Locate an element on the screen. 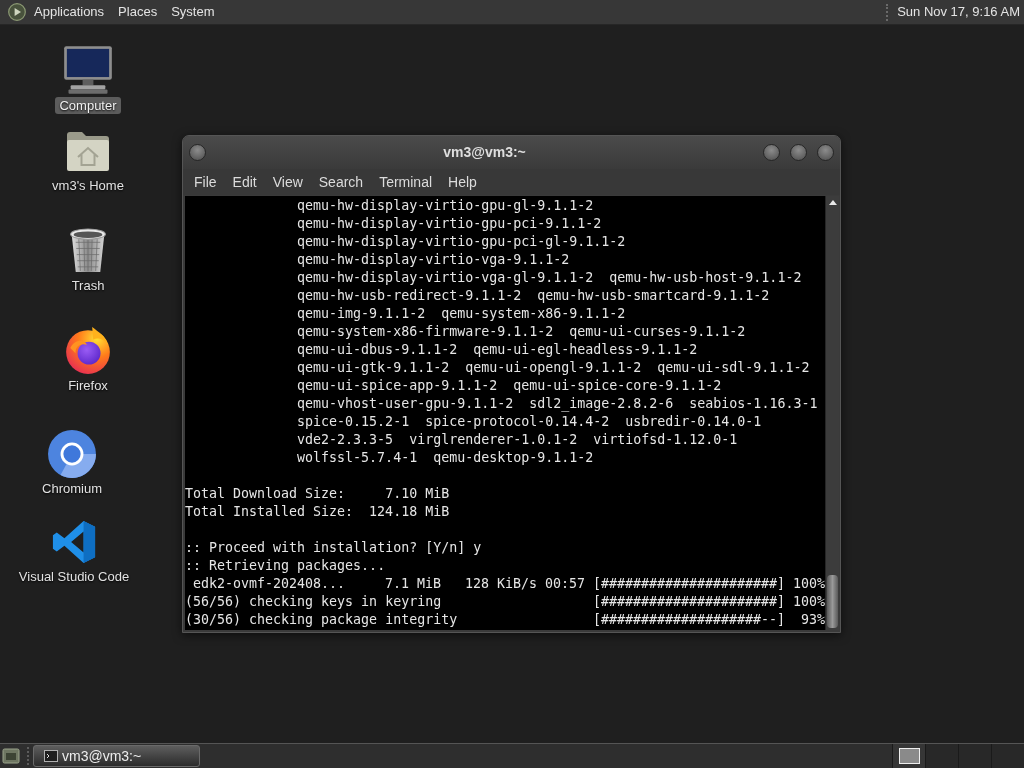 The image size is (1024, 768). desktop-icon-label: Chromium is located at coordinates (72, 488).